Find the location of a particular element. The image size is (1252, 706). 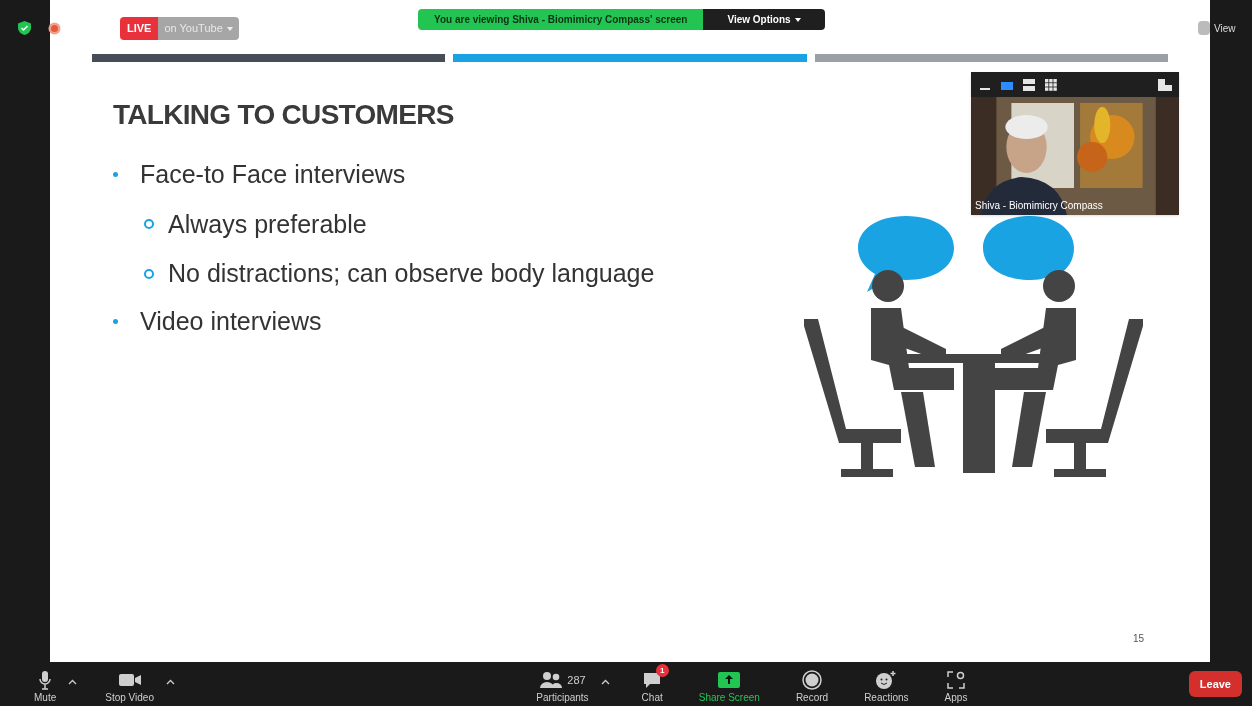

toolbar-button: Mute is located at coordinates (45, 684).